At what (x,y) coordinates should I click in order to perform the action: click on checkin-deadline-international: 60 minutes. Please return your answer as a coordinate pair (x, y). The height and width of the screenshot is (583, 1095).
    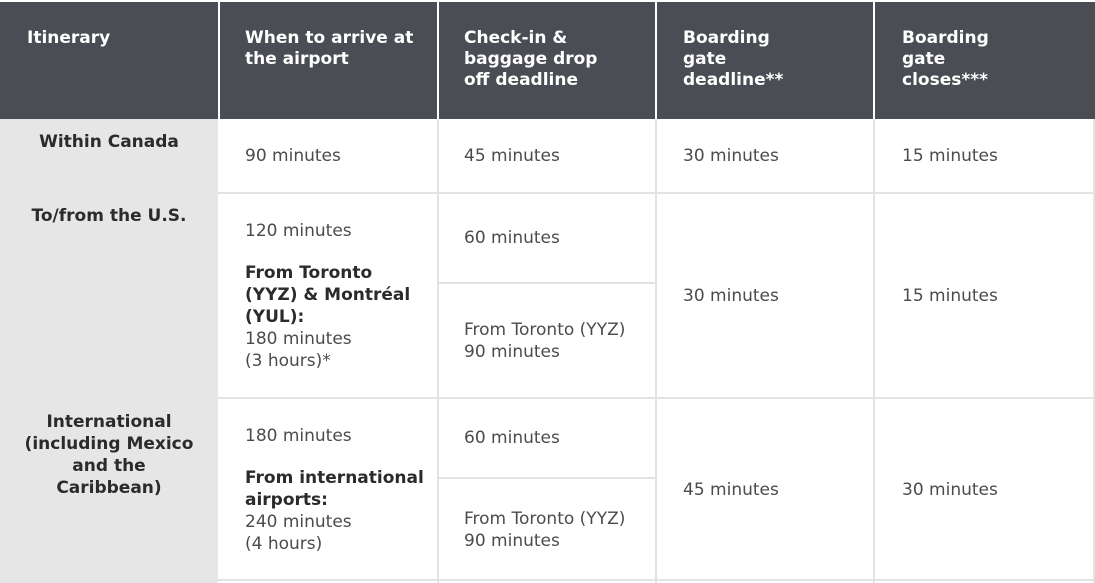
    Looking at the image, I should click on (559, 438).